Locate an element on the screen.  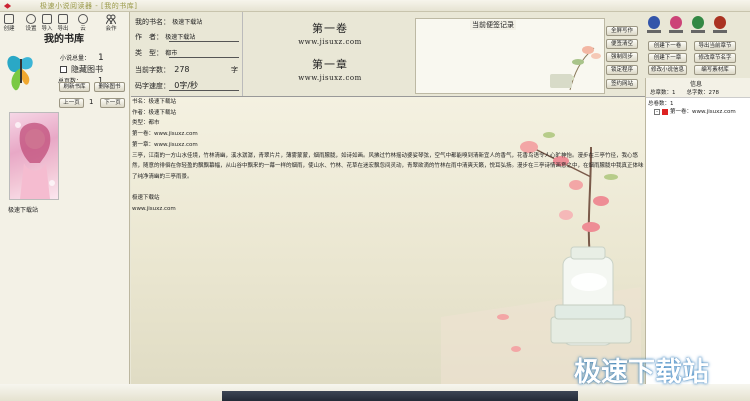
tree-header: 信息 总章数：1 总字数：278 is located at coordinates (698, 88).